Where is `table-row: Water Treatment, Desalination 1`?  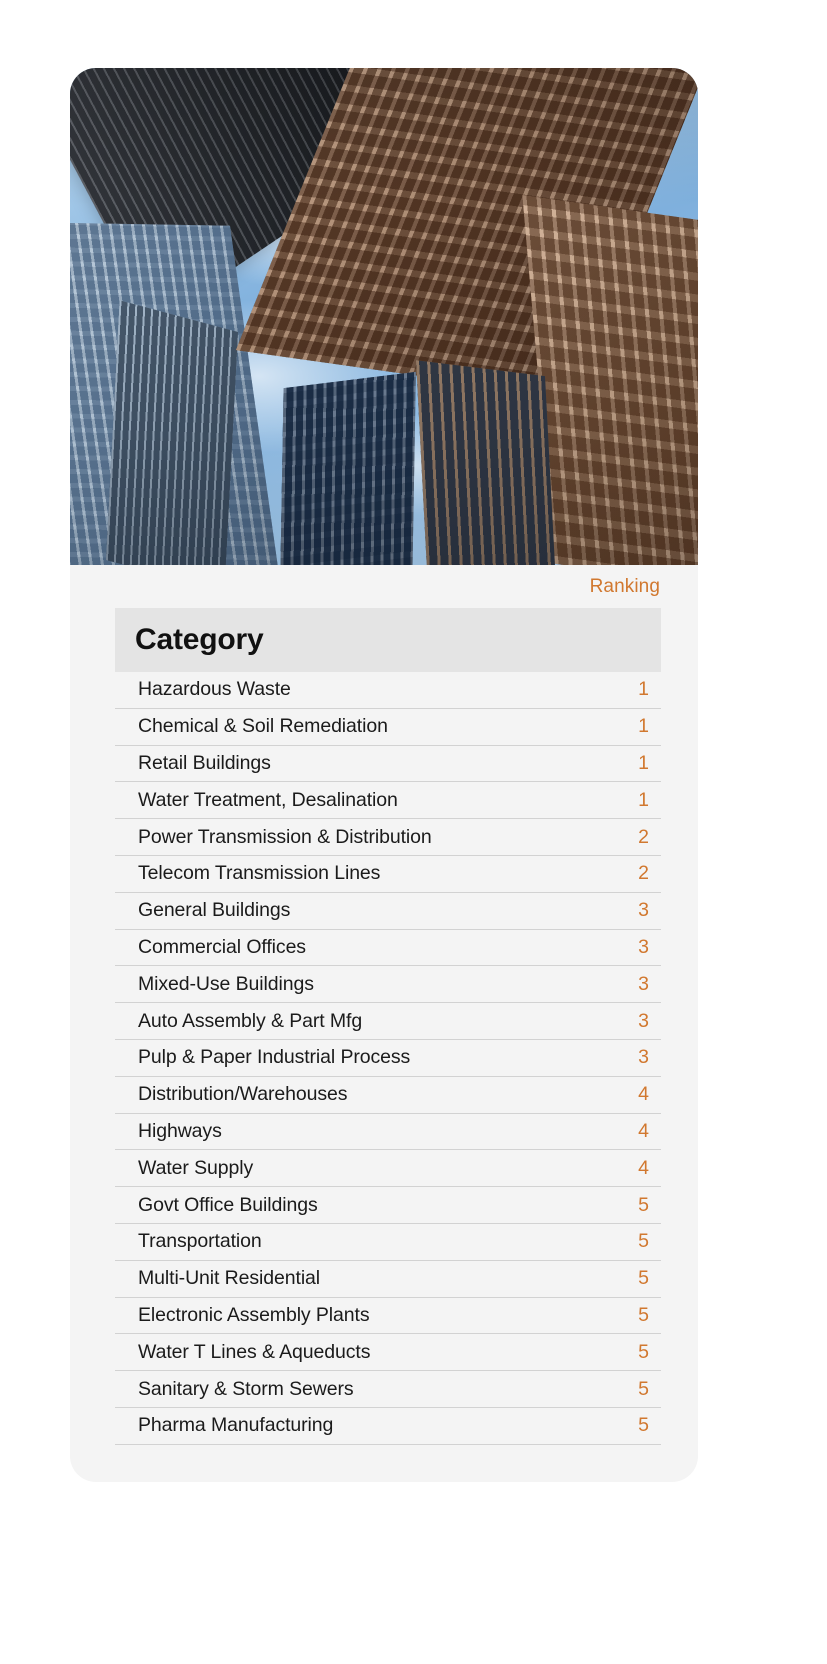
table-row: Water Treatment, Desalination 1 is located at coordinates (388, 801).